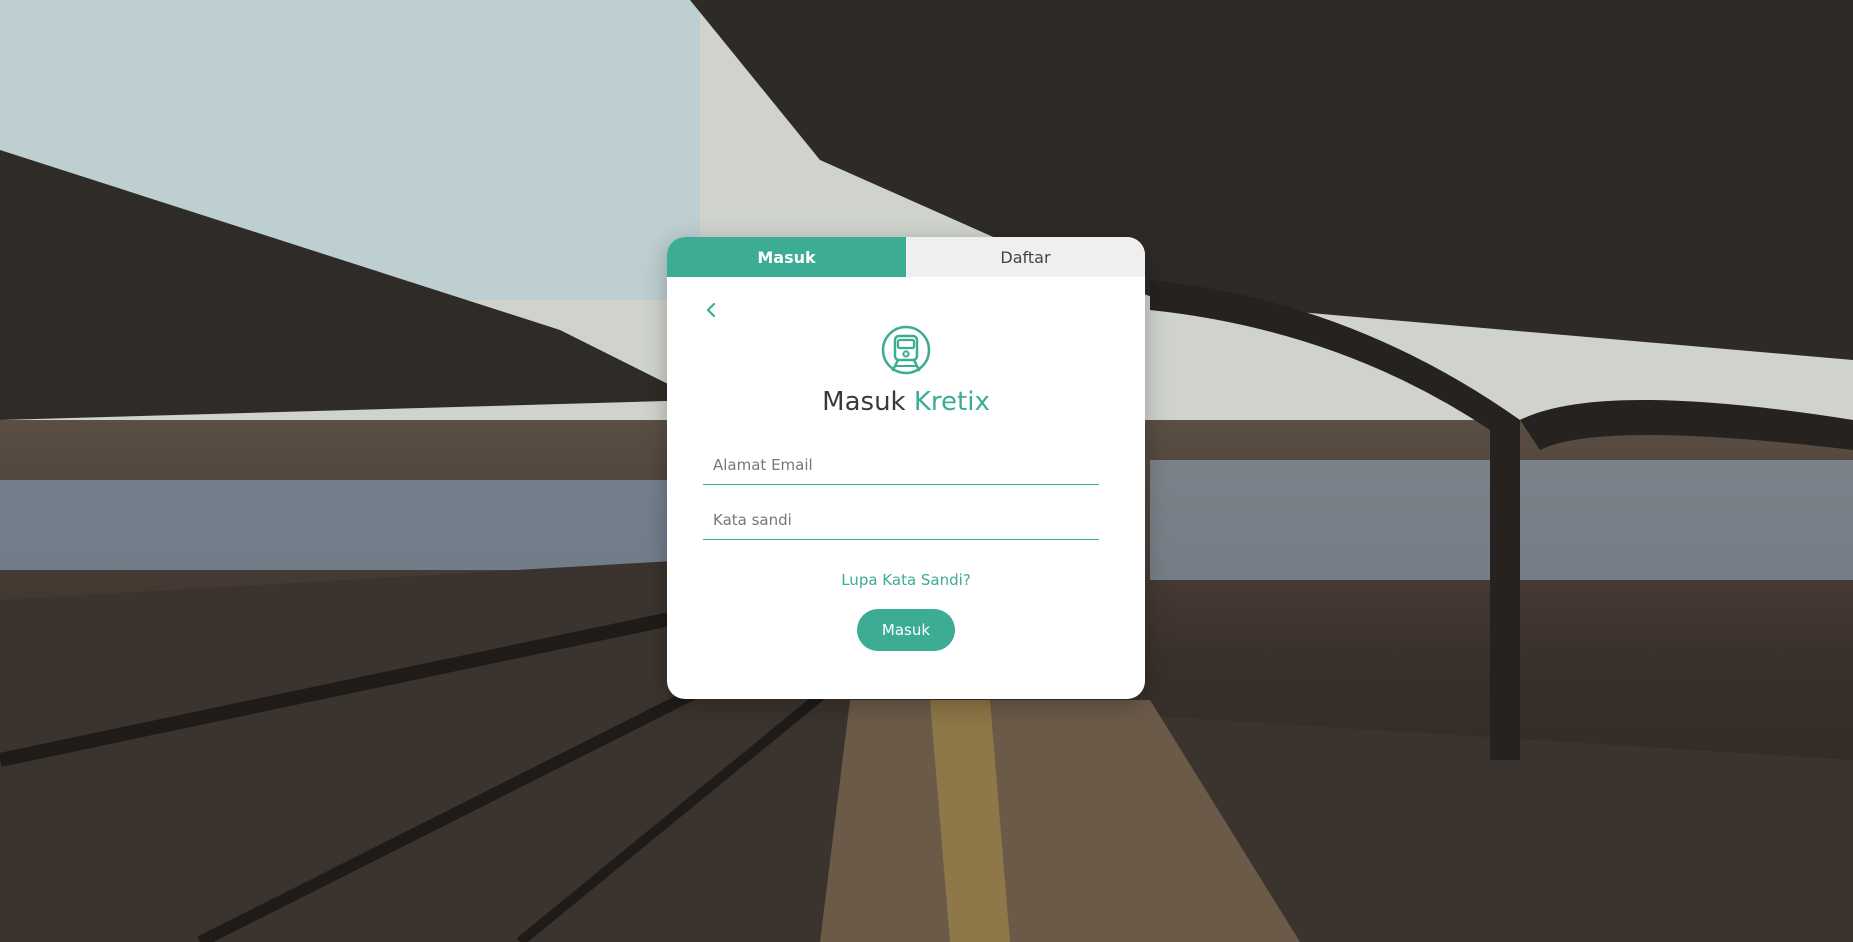 The width and height of the screenshot is (1853, 942). I want to click on page-title: Masuk Kretix, so click(906, 402).